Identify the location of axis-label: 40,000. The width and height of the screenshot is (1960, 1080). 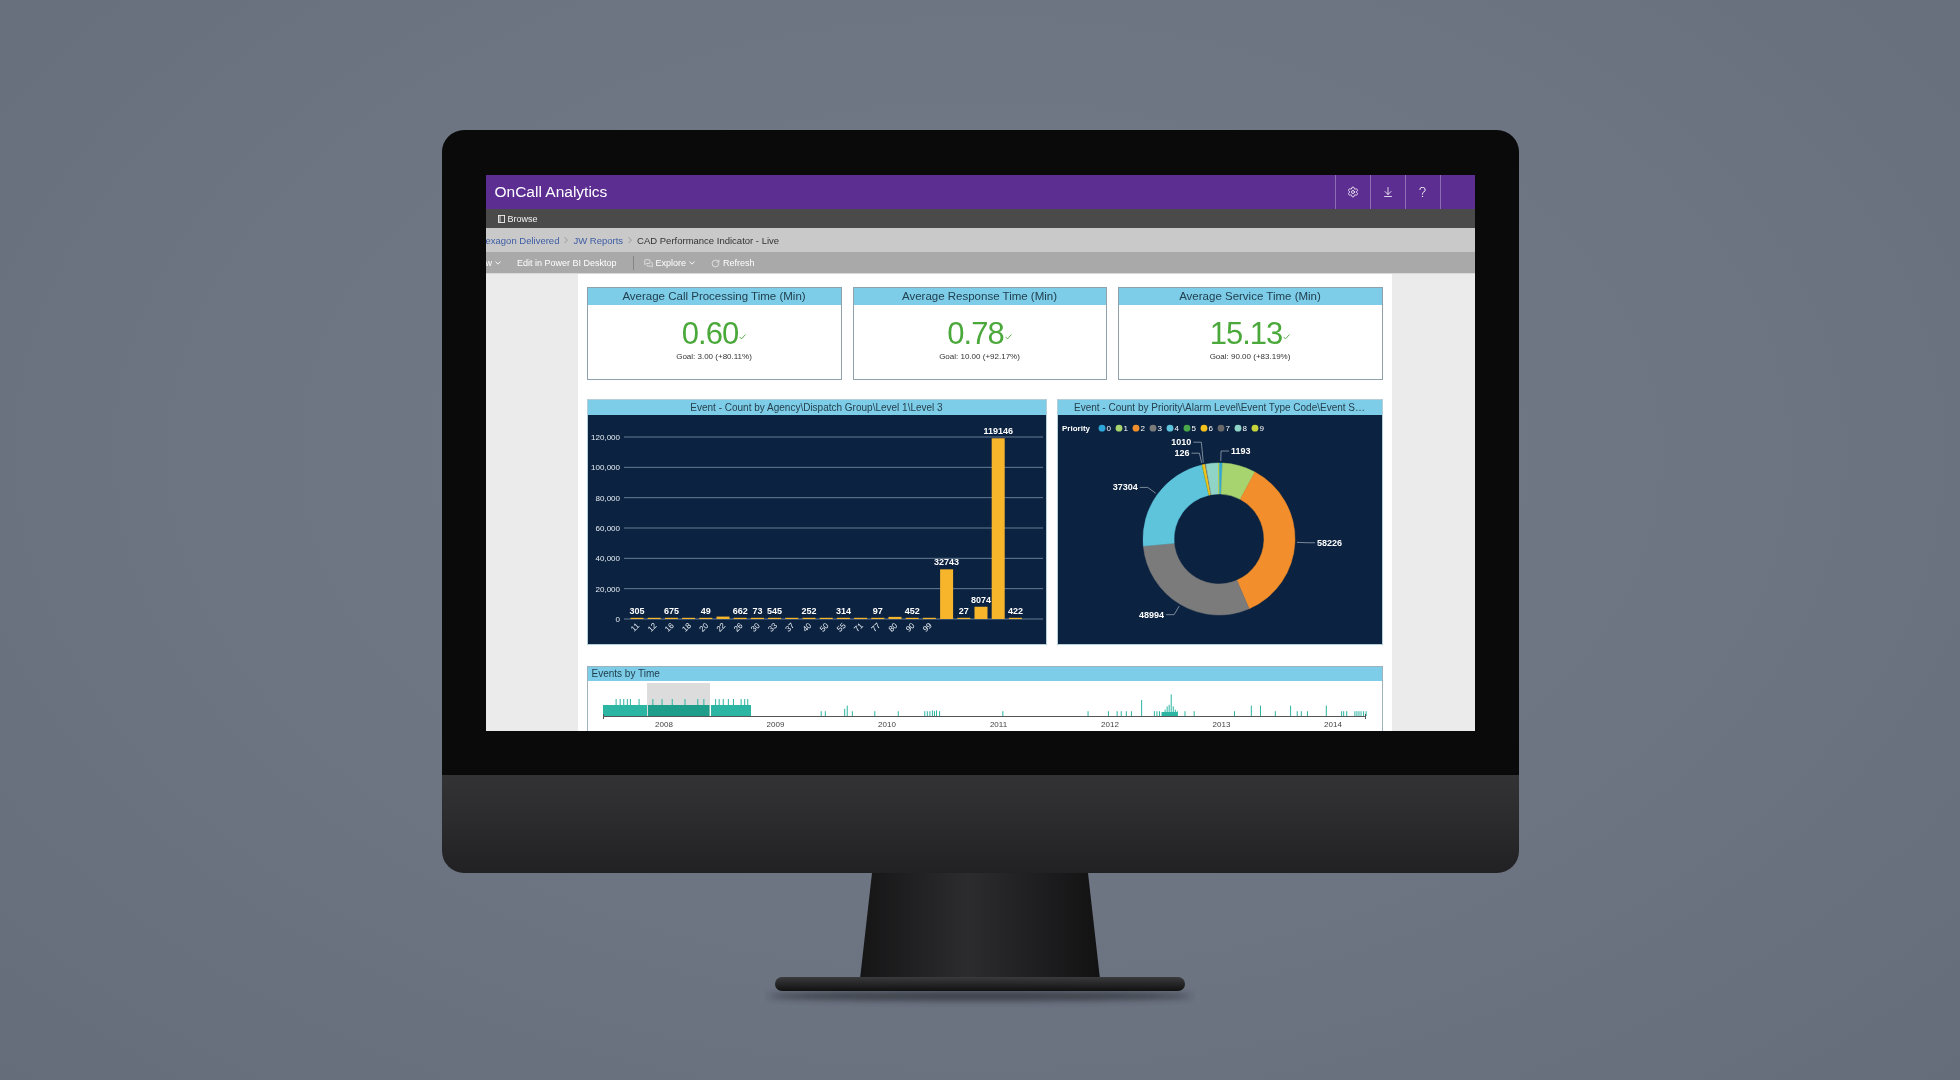
(607, 559).